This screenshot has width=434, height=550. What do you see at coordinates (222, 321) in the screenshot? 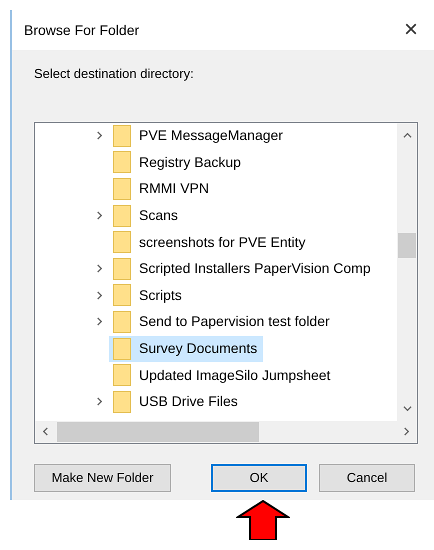
I see `tree-item: Send to Papervision test folder` at bounding box center [222, 321].